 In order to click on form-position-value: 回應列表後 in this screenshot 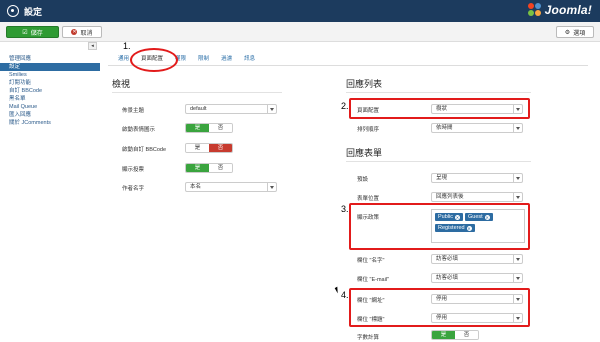, I will do `click(450, 197)`.